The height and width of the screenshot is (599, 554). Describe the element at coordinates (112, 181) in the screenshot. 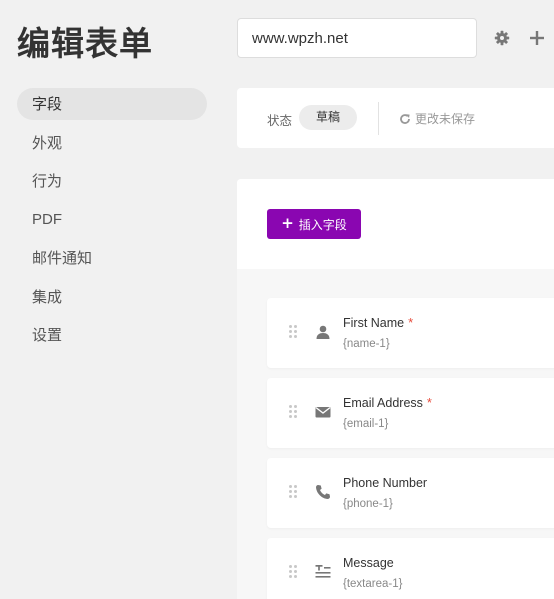

I see `sidebar-item-behavior: 行为` at that location.